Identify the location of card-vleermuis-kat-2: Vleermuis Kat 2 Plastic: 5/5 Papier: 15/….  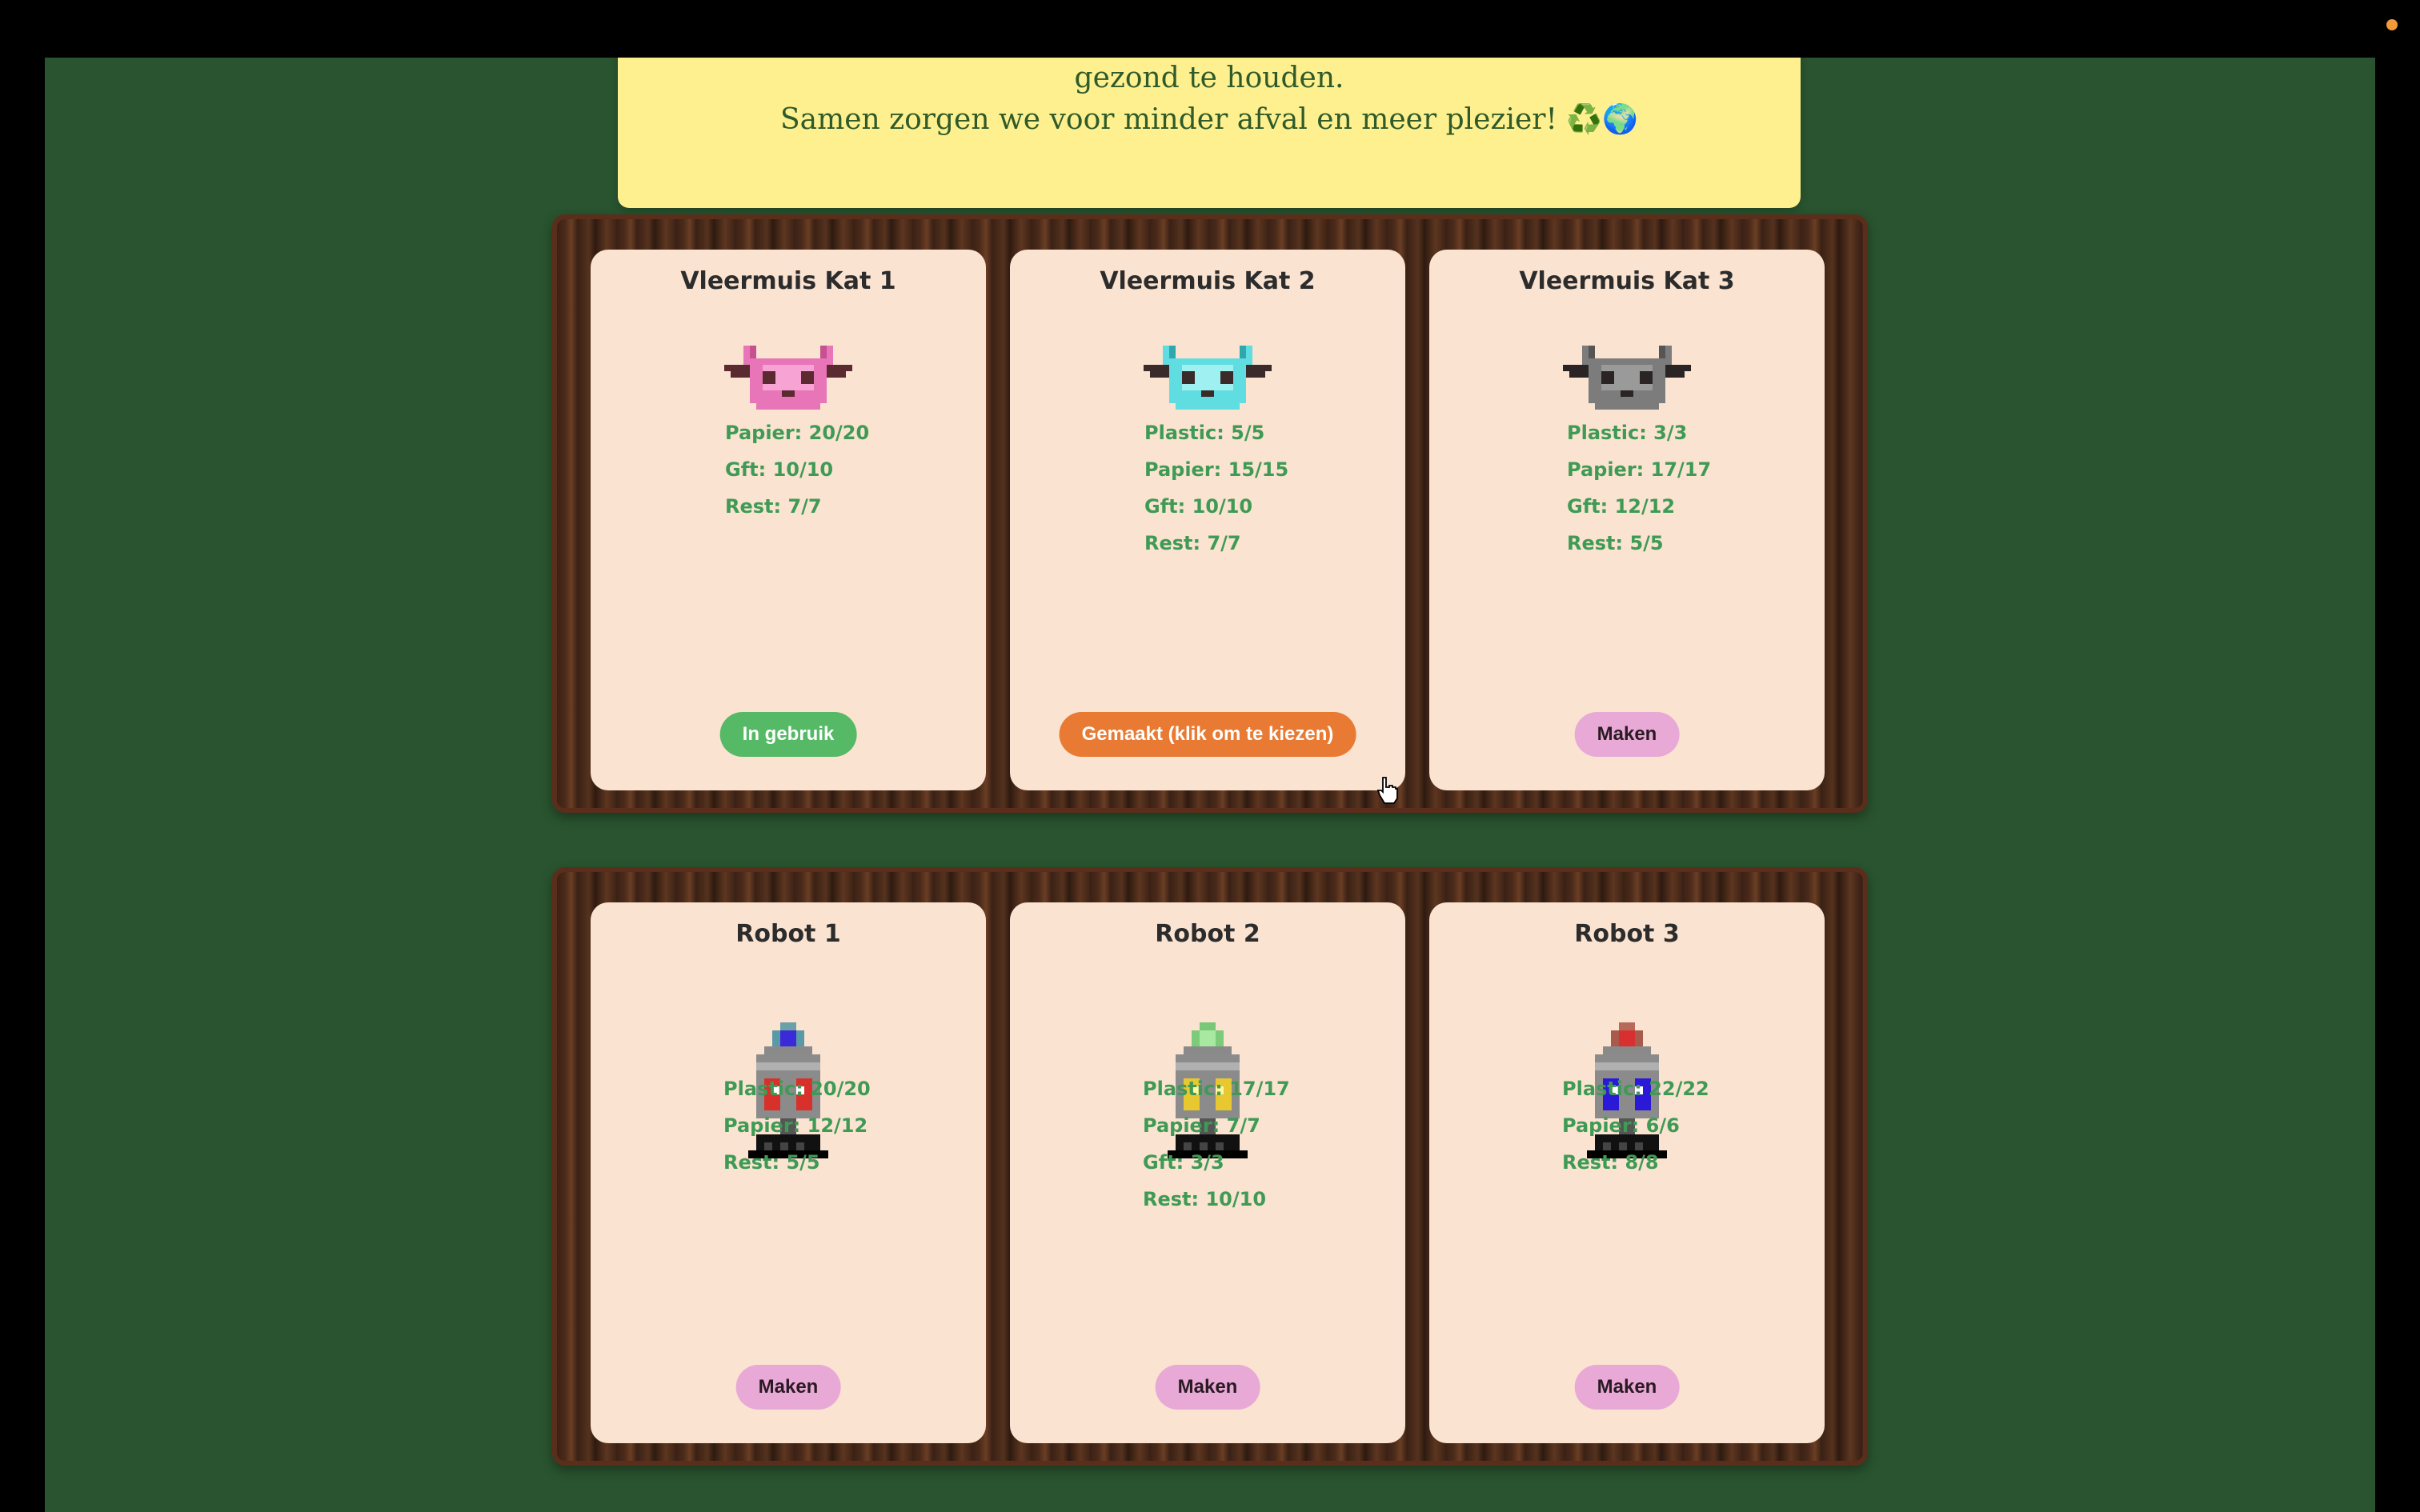
(1207, 520).